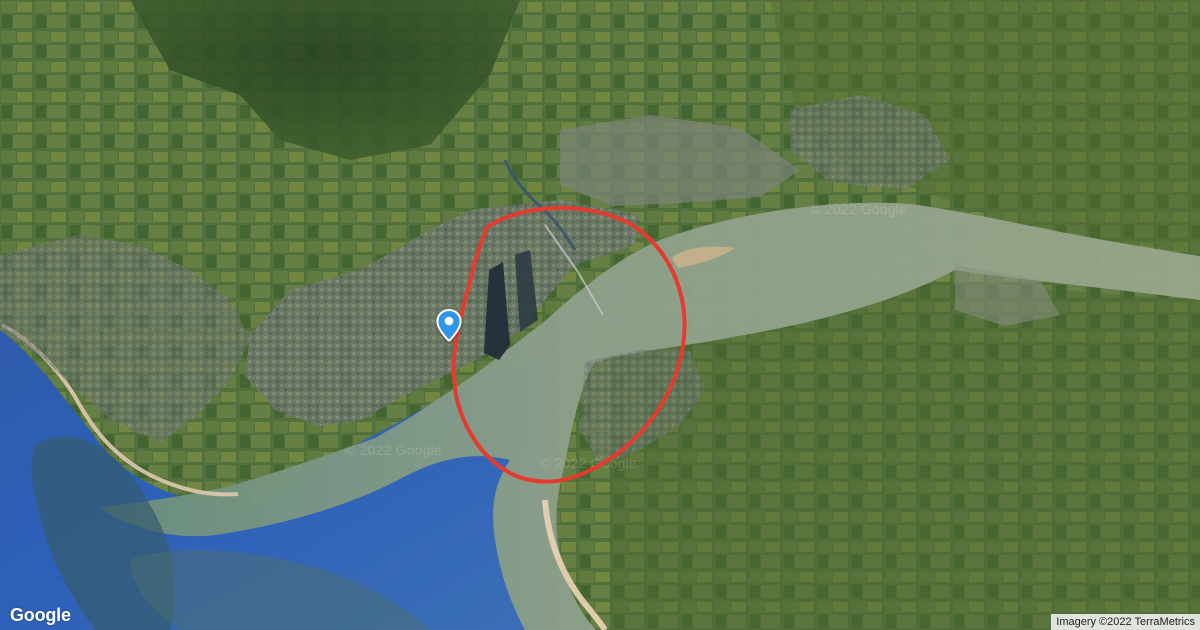 The image size is (1200, 630). I want to click on location-pin-icon, so click(449, 325).